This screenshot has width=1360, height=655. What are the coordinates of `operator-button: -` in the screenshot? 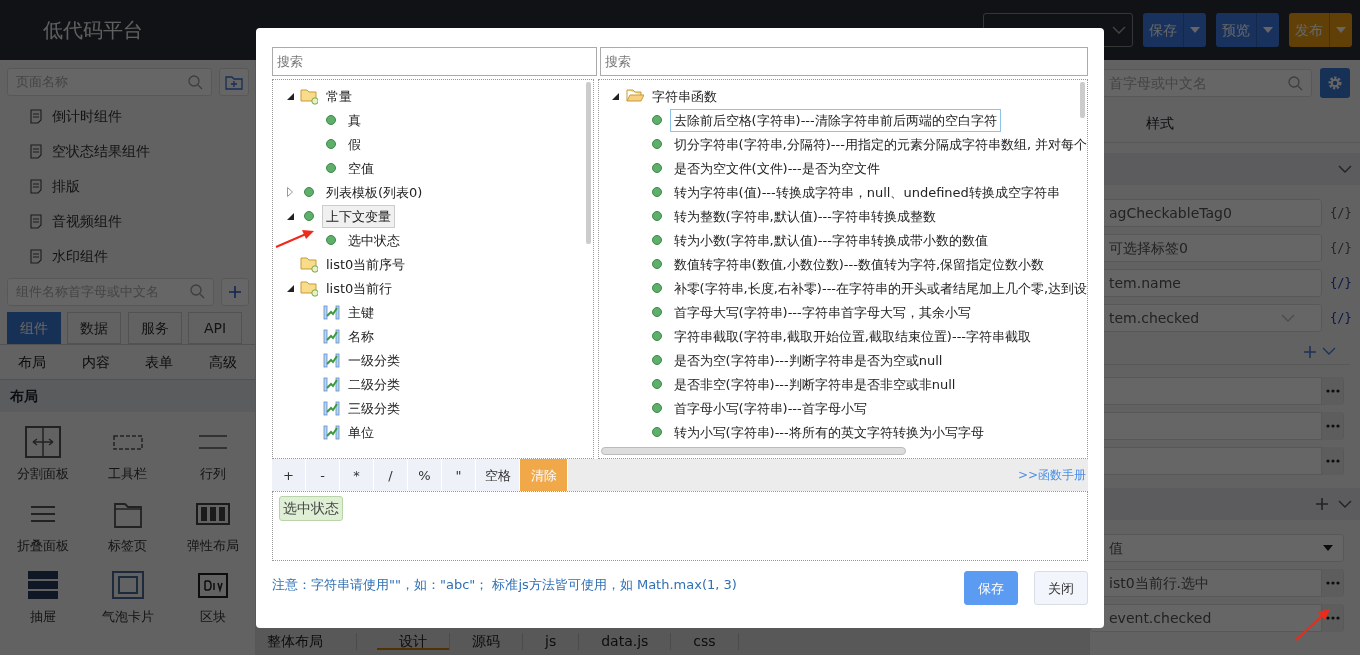 It's located at (323, 475).